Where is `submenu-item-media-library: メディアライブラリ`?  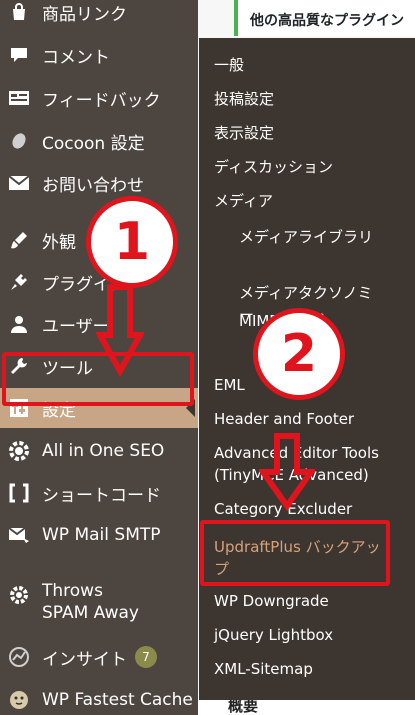 submenu-item-media-library: メディアライブラリ is located at coordinates (309, 237).